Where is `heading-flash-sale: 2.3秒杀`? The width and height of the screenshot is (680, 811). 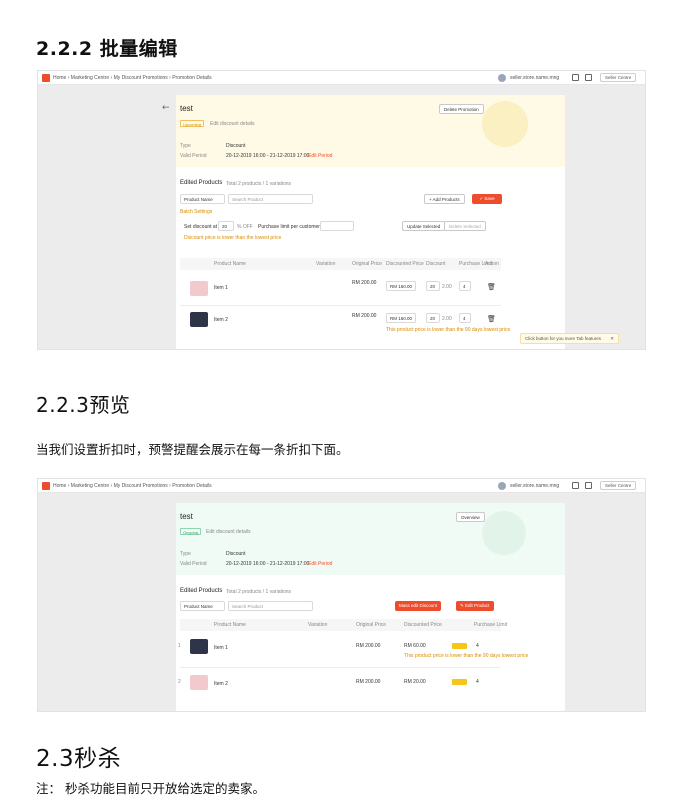 heading-flash-sale: 2.3秒杀 is located at coordinates (79, 759).